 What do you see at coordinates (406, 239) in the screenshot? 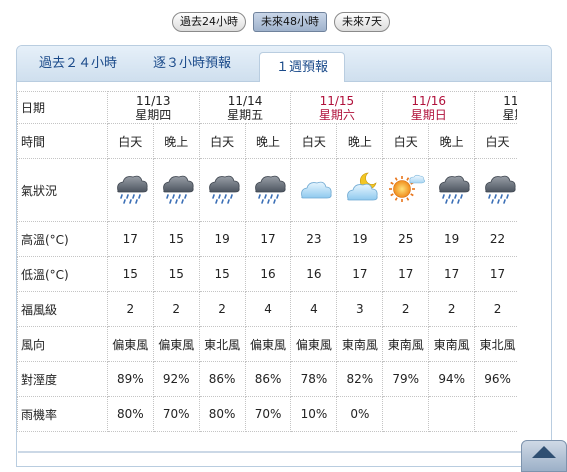
I see `high-temp-cell: 25` at bounding box center [406, 239].